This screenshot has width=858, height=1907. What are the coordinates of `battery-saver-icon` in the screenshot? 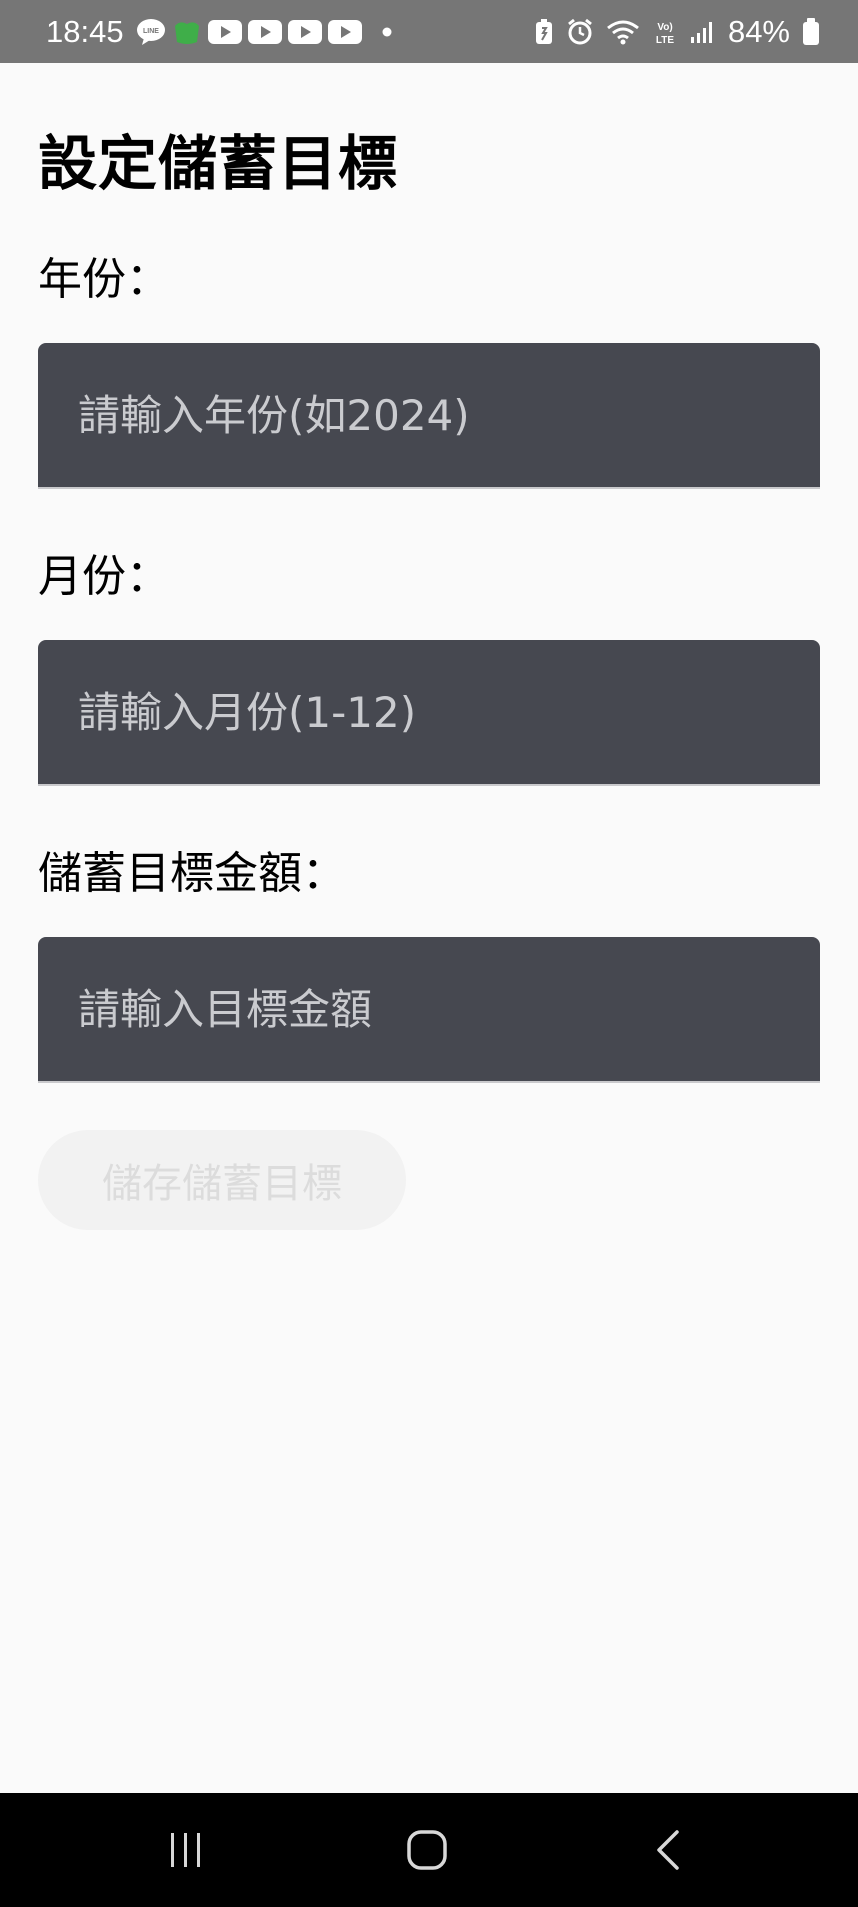 It's located at (544, 31).